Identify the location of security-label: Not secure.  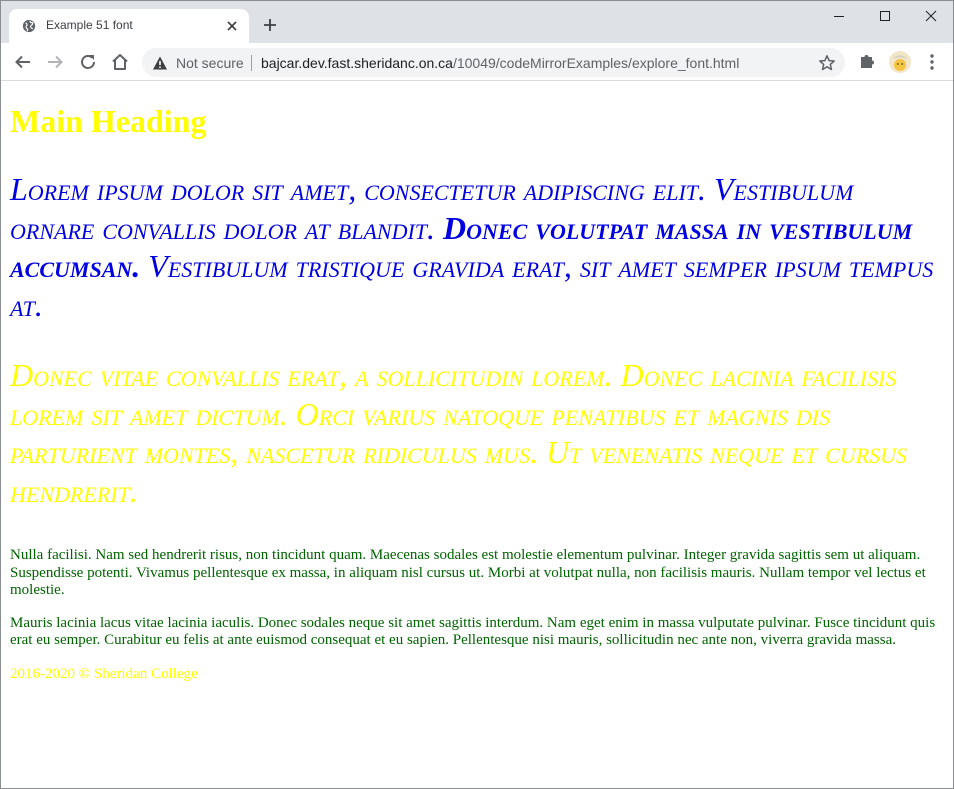
(210, 63).